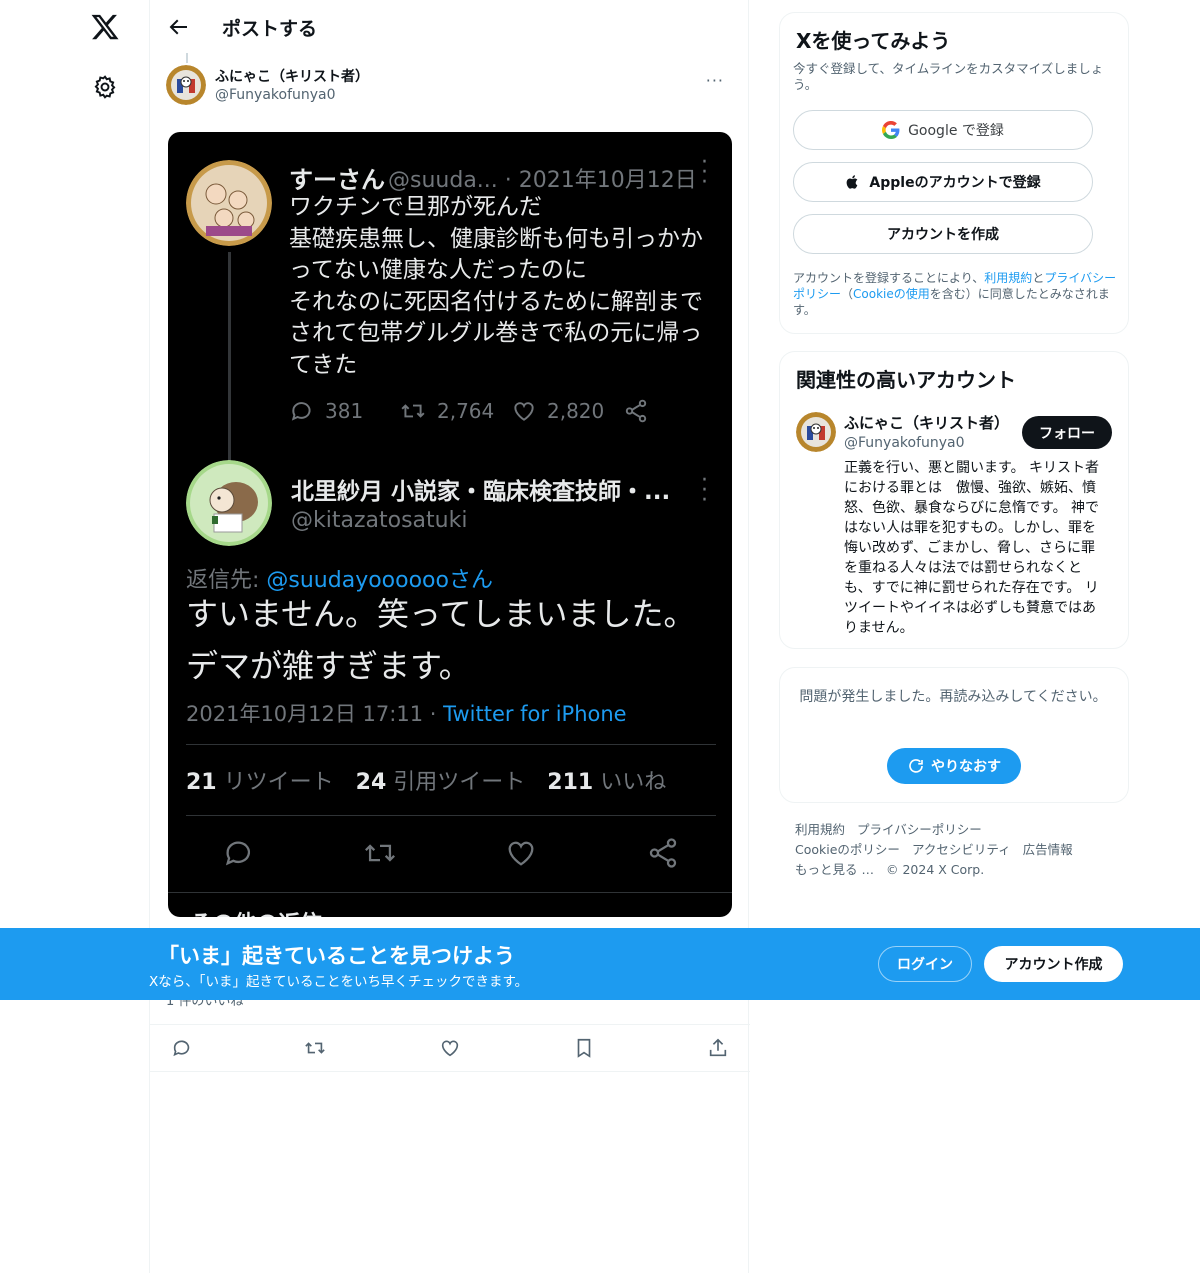 The image size is (1200, 1273). I want to click on thread-line, so click(187, 58).